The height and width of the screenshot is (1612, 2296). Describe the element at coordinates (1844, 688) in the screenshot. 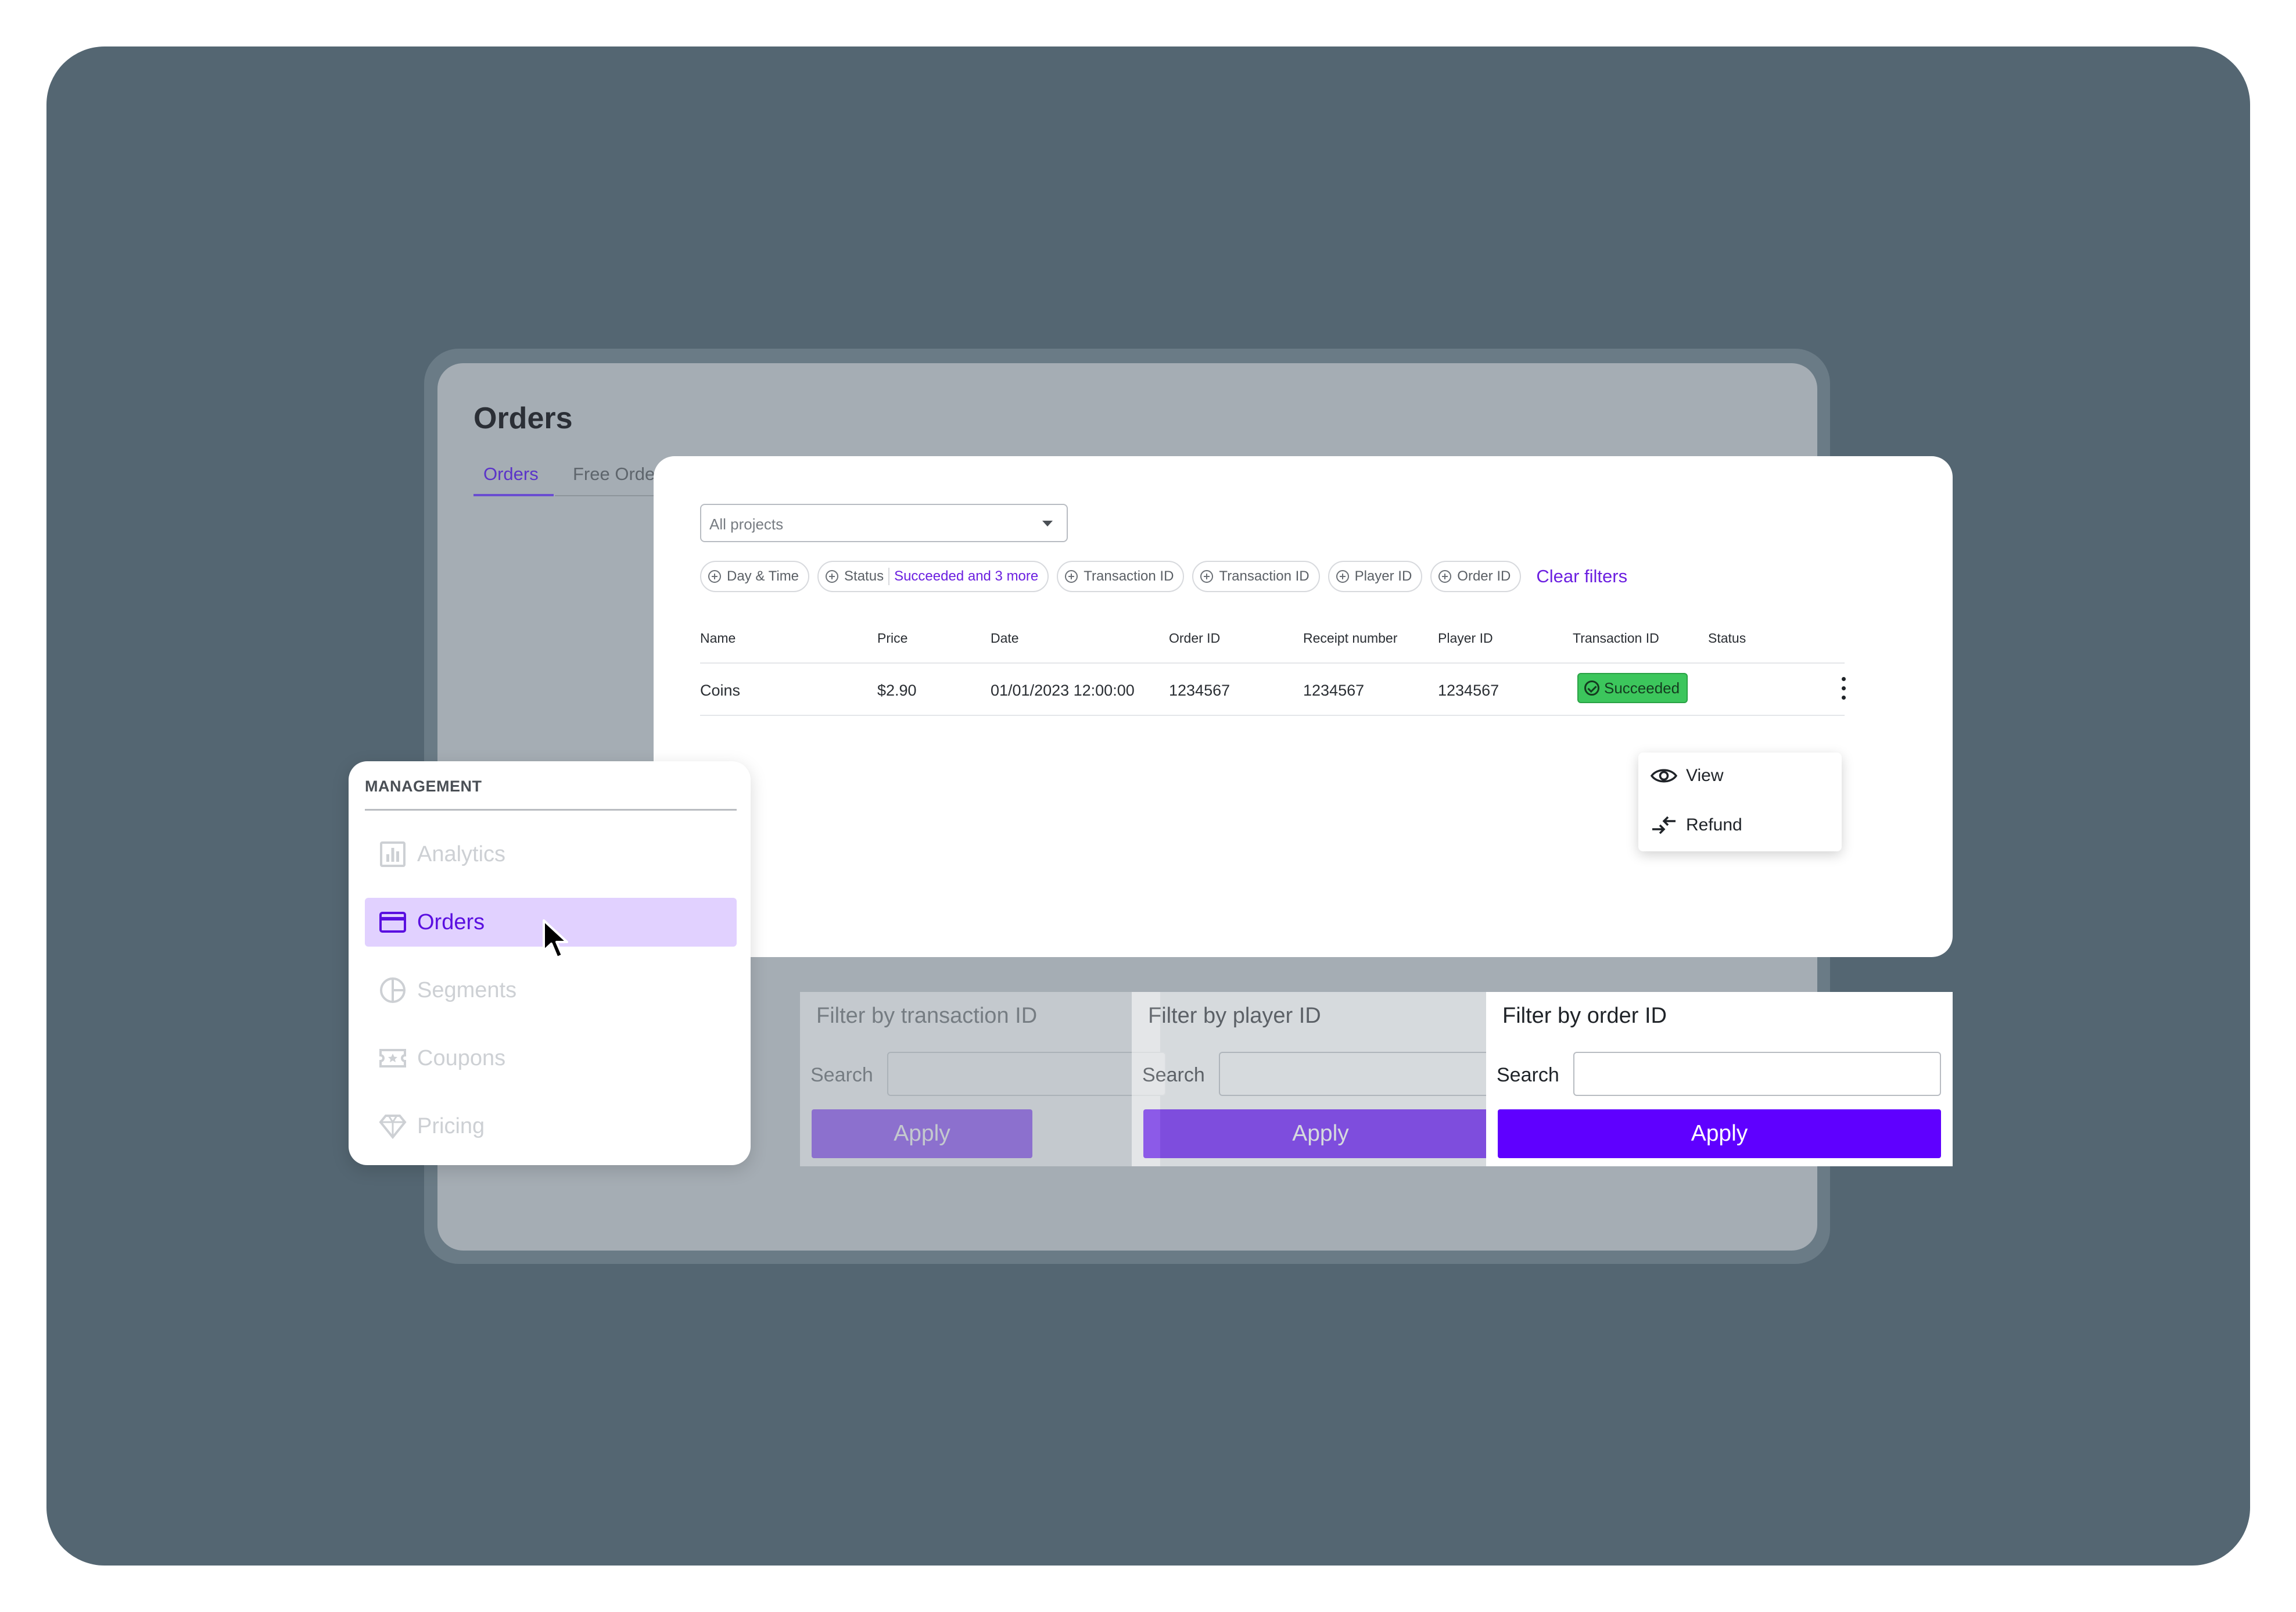

I see `row-actions-kebab-icon` at that location.